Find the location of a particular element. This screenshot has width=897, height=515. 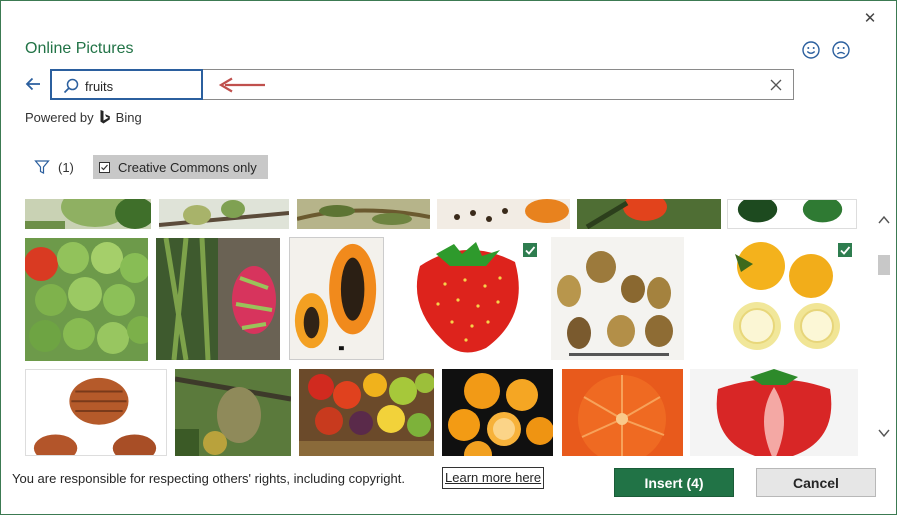

powered-by-brand: Bing is located at coordinates (128, 117).